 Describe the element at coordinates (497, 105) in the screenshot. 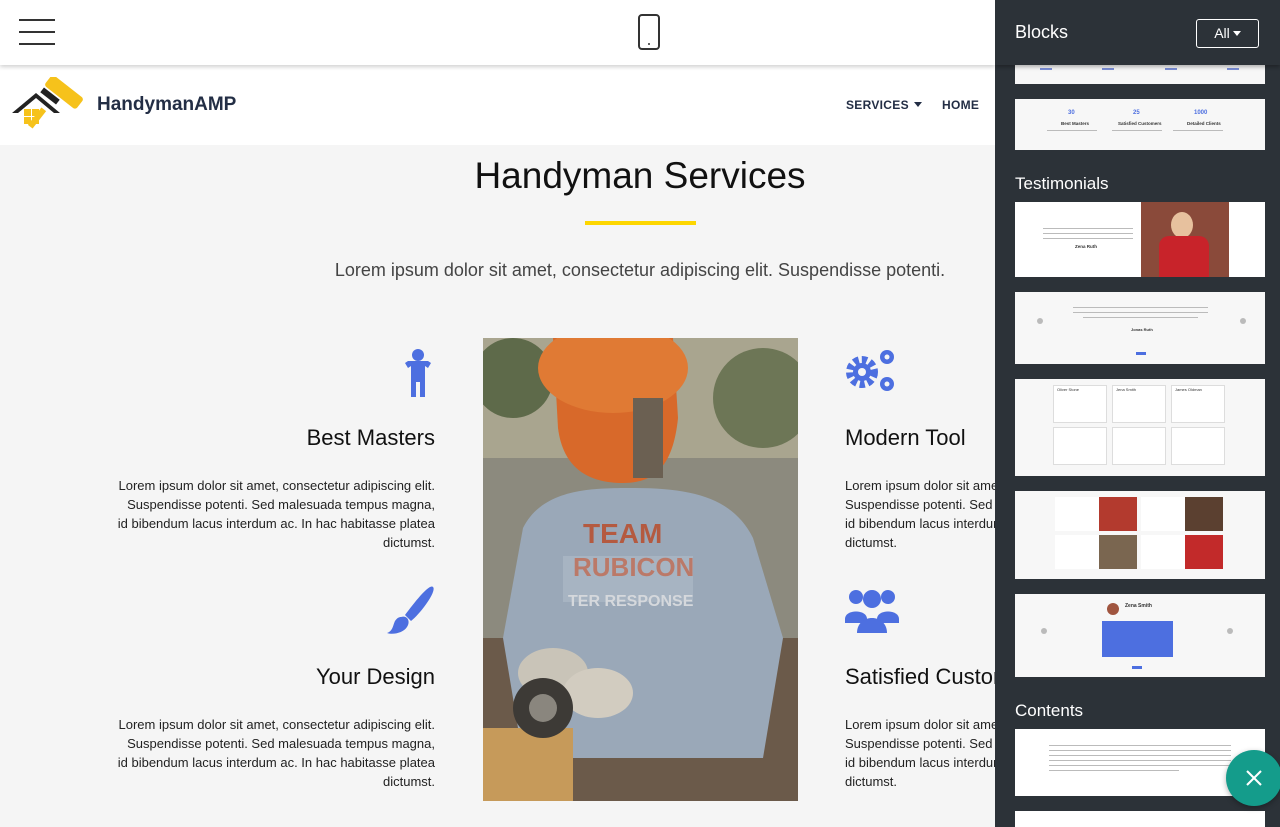

I see `site-navbar: HandymanAMP SERVICES HOME` at that location.